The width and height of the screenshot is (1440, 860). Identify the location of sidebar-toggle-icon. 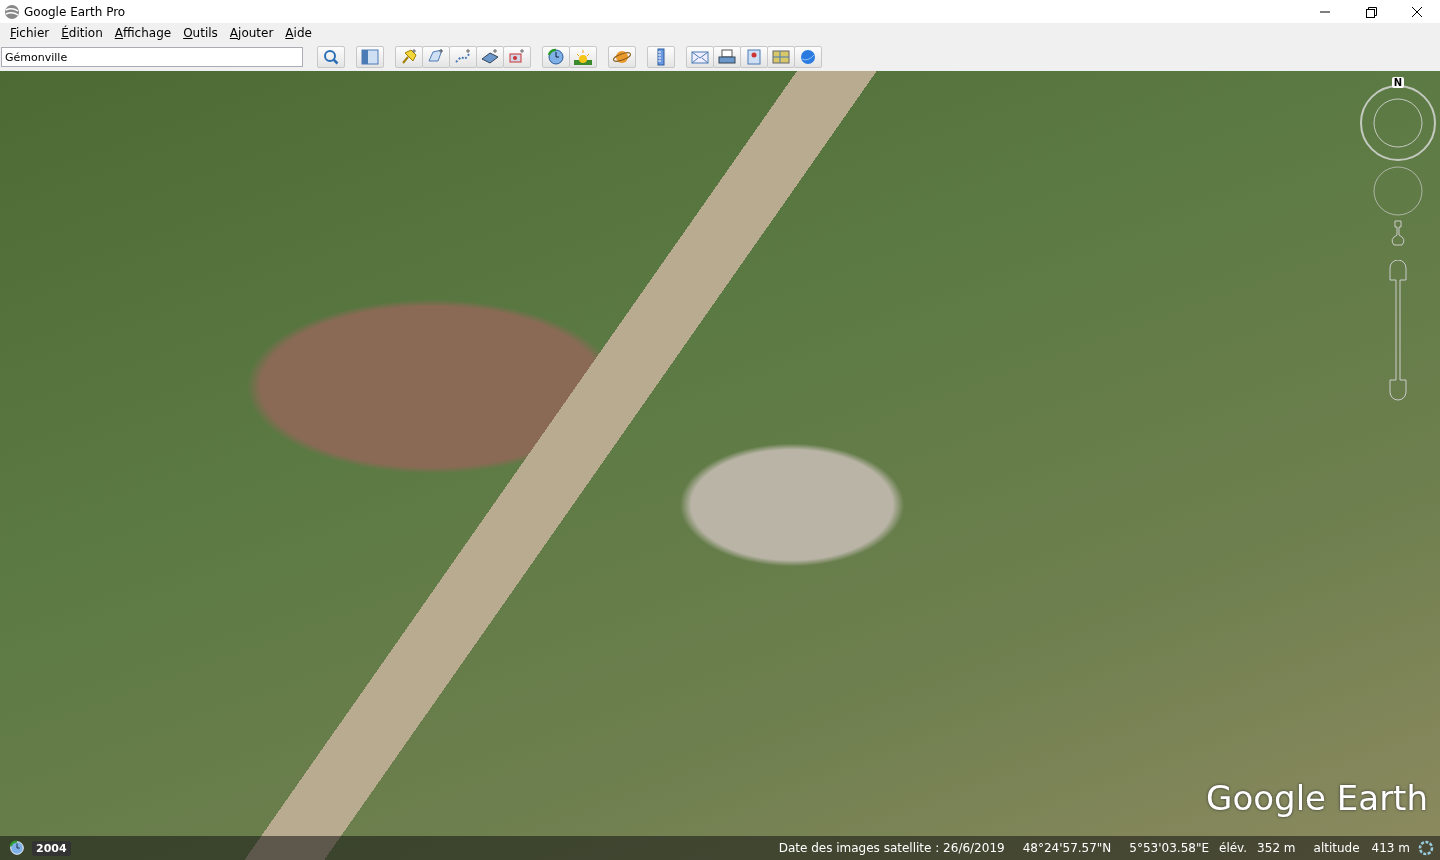
(370, 57).